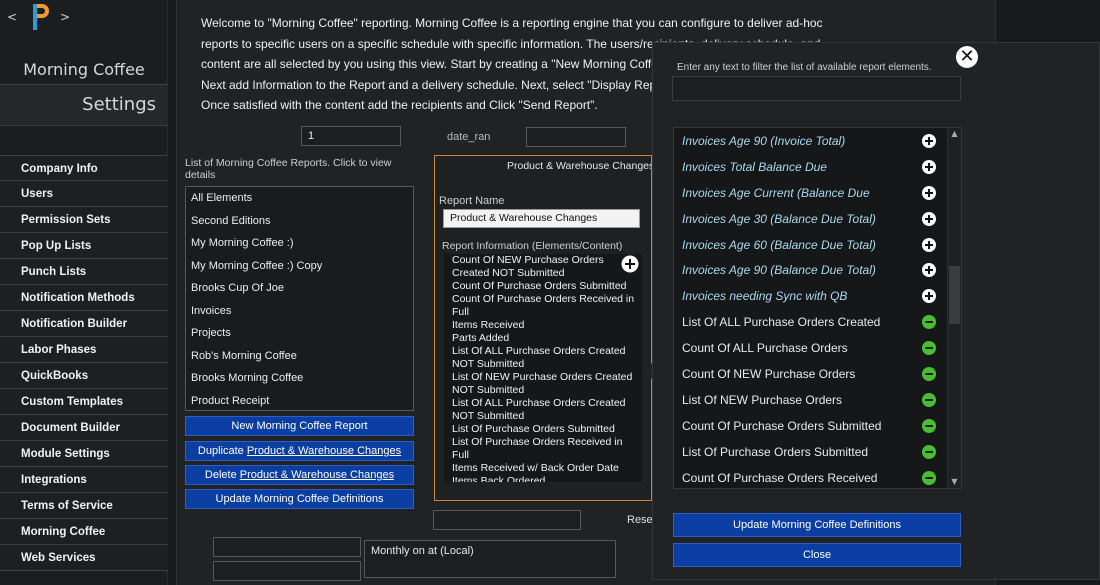  I want to click on report-element-row: Count Of Purchase Orders Submitted, so click(817, 426).